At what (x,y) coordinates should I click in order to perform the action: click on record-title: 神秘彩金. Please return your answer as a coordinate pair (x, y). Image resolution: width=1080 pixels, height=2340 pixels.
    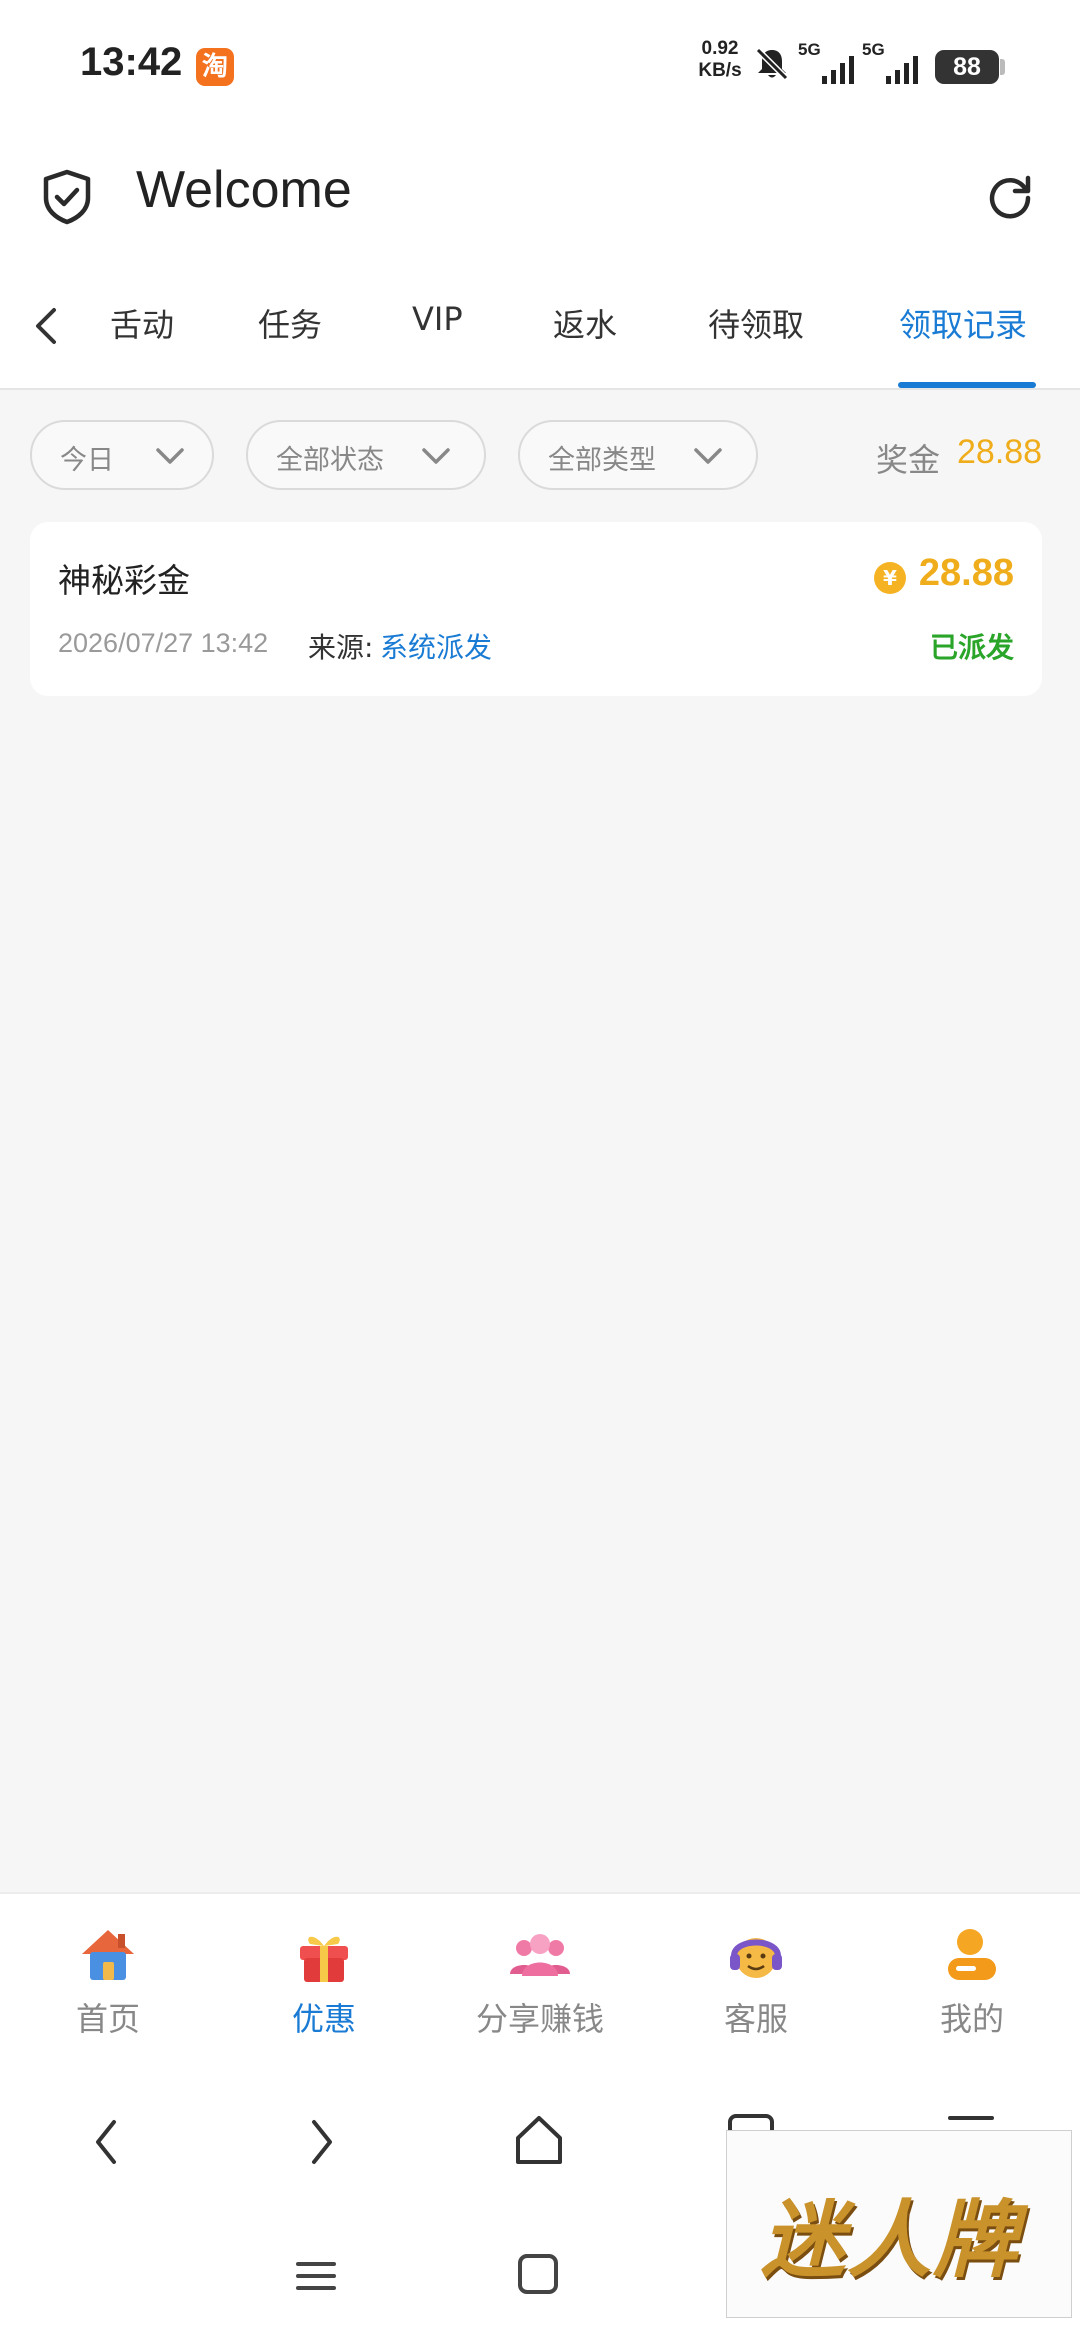
    Looking at the image, I should click on (124, 580).